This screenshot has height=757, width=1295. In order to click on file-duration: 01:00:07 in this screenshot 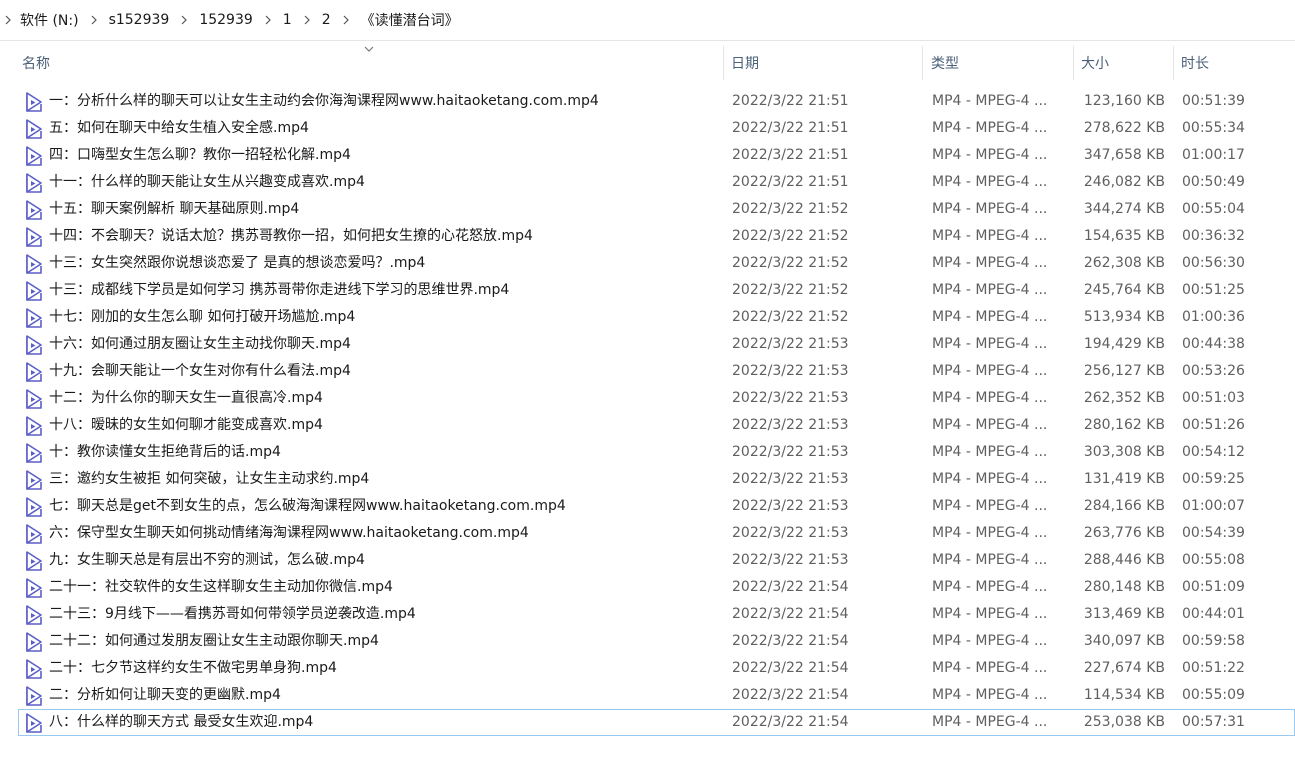, I will do `click(1213, 506)`.